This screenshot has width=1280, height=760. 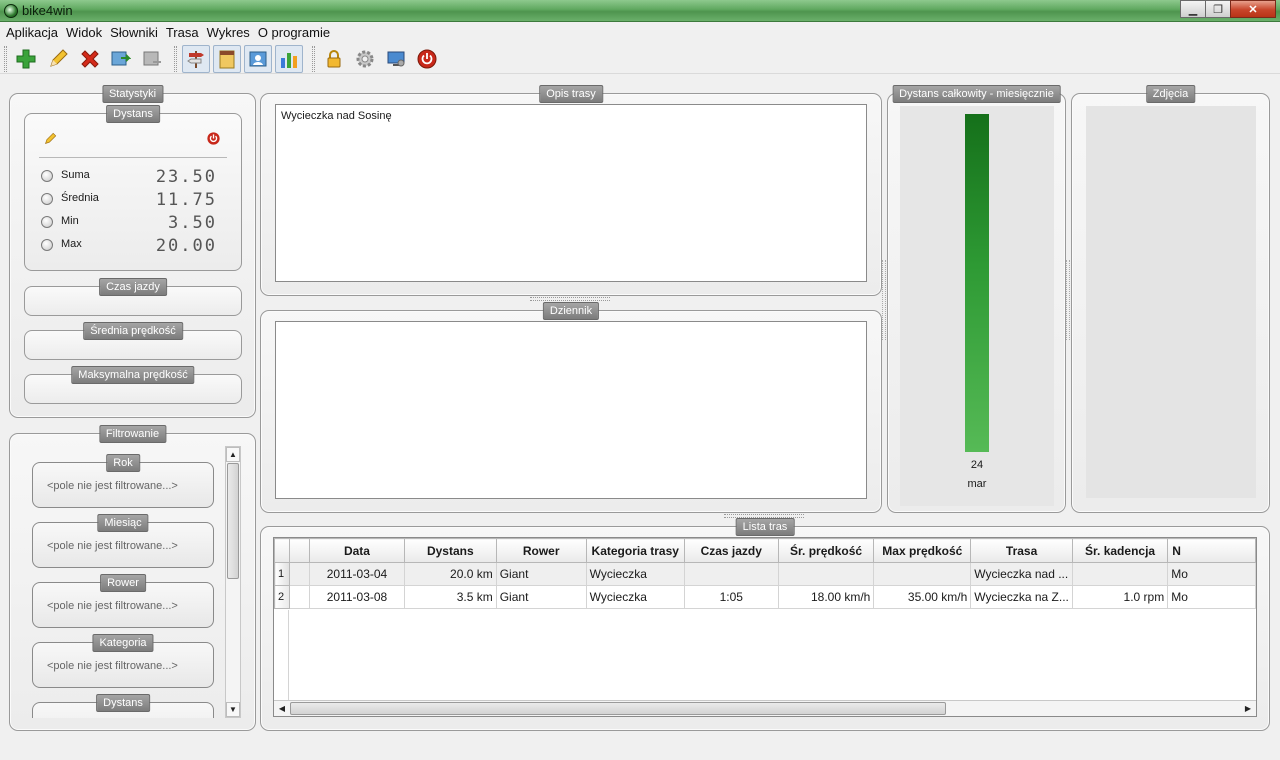 What do you see at coordinates (186, 200) in the screenshot?
I see `stat-value: 11.75` at bounding box center [186, 200].